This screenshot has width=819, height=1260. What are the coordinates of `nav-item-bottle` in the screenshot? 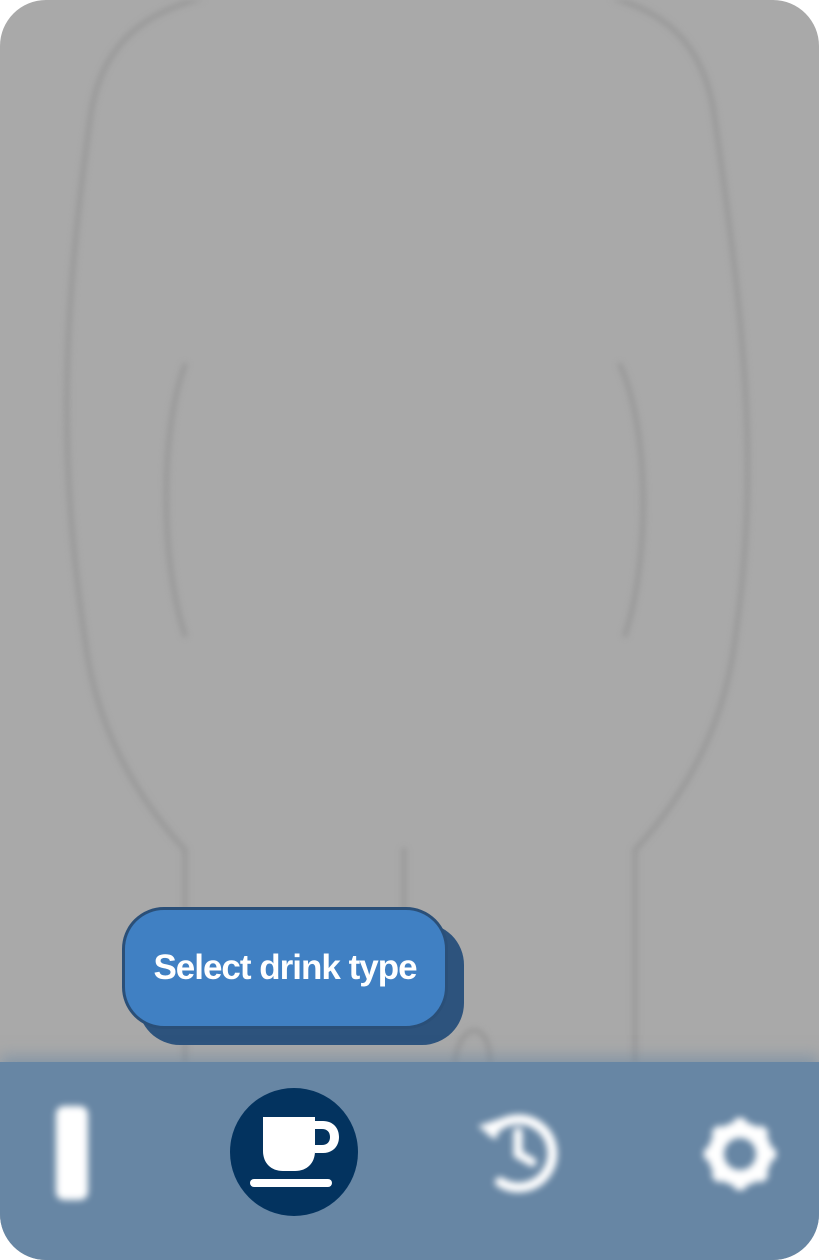 It's located at (72, 1153).